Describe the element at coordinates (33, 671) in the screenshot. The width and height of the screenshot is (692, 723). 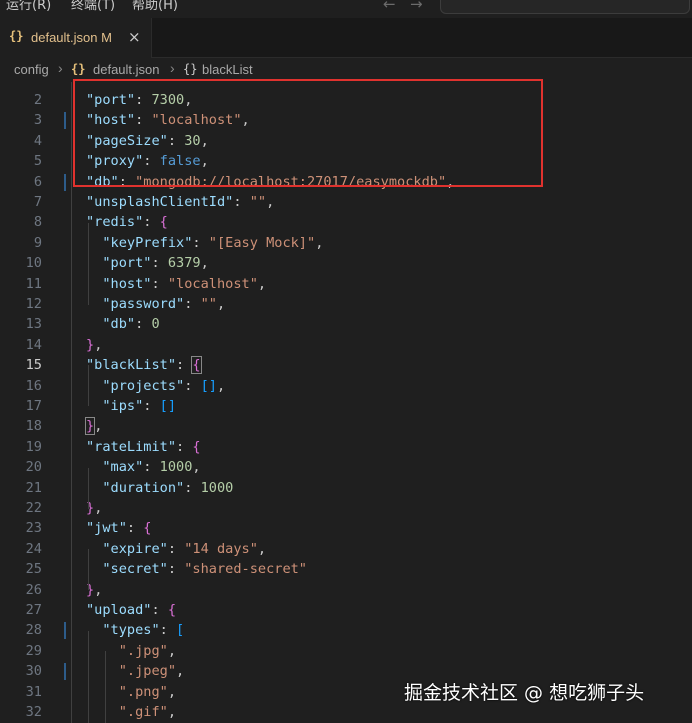
I see `line-number: 30` at that location.